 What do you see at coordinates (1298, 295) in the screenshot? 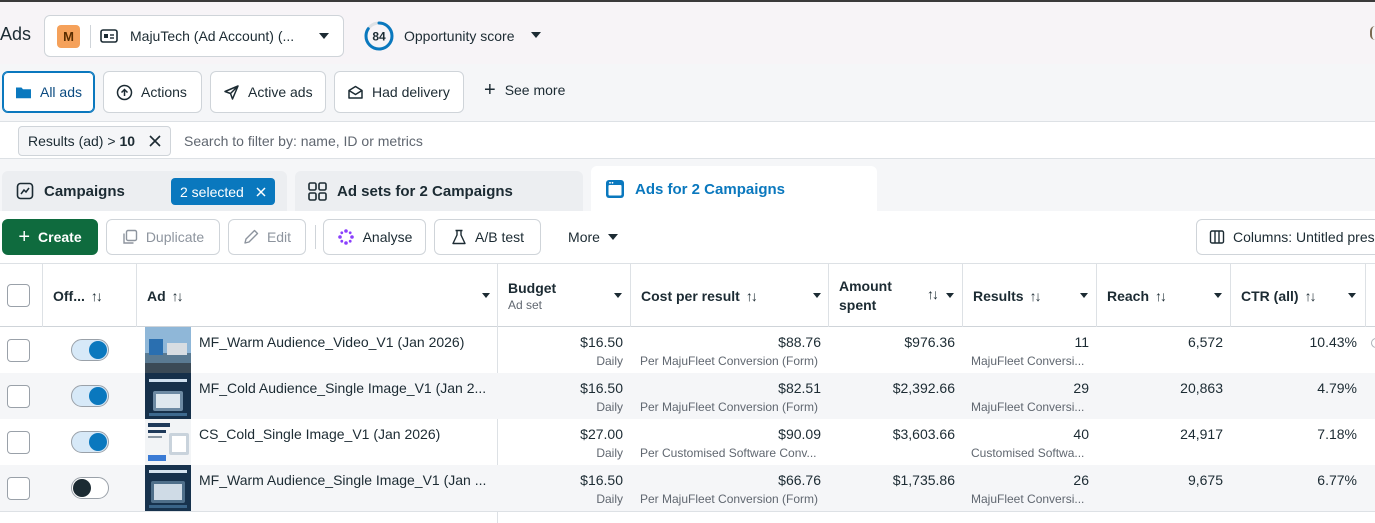
I see `header-ctr: CTR (all) ↑↓` at bounding box center [1298, 295].